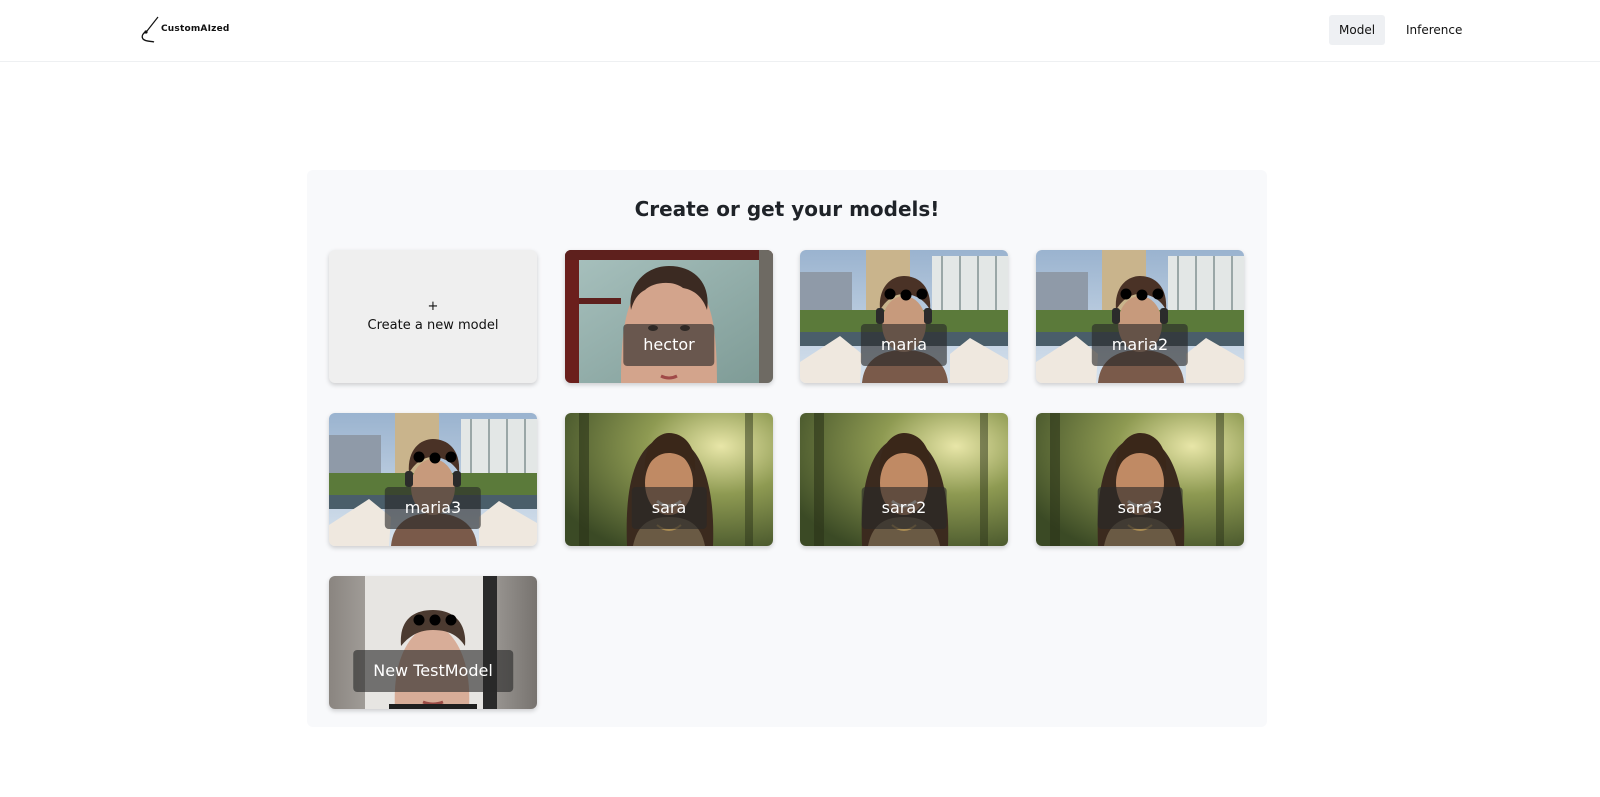  I want to click on create-model-card: + Create a new model, so click(433, 316).